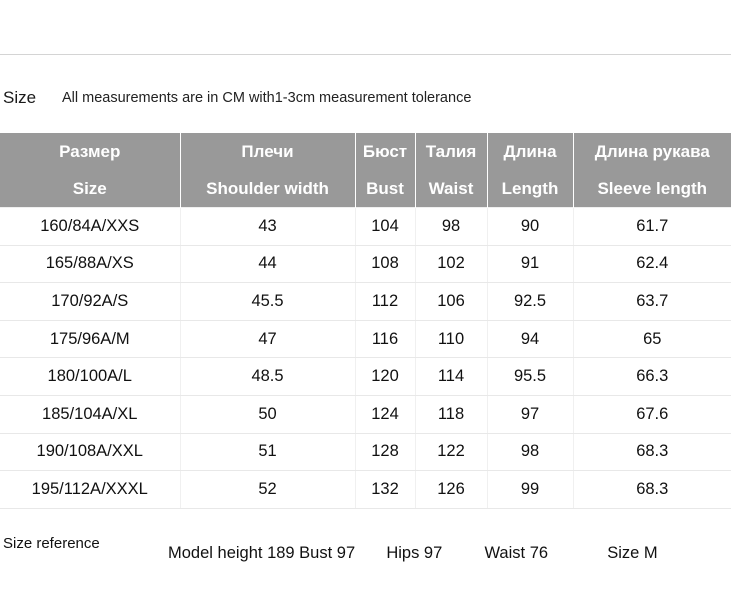  Describe the element at coordinates (90, 414) in the screenshot. I see `cell-size: 185/104A/XL` at that location.